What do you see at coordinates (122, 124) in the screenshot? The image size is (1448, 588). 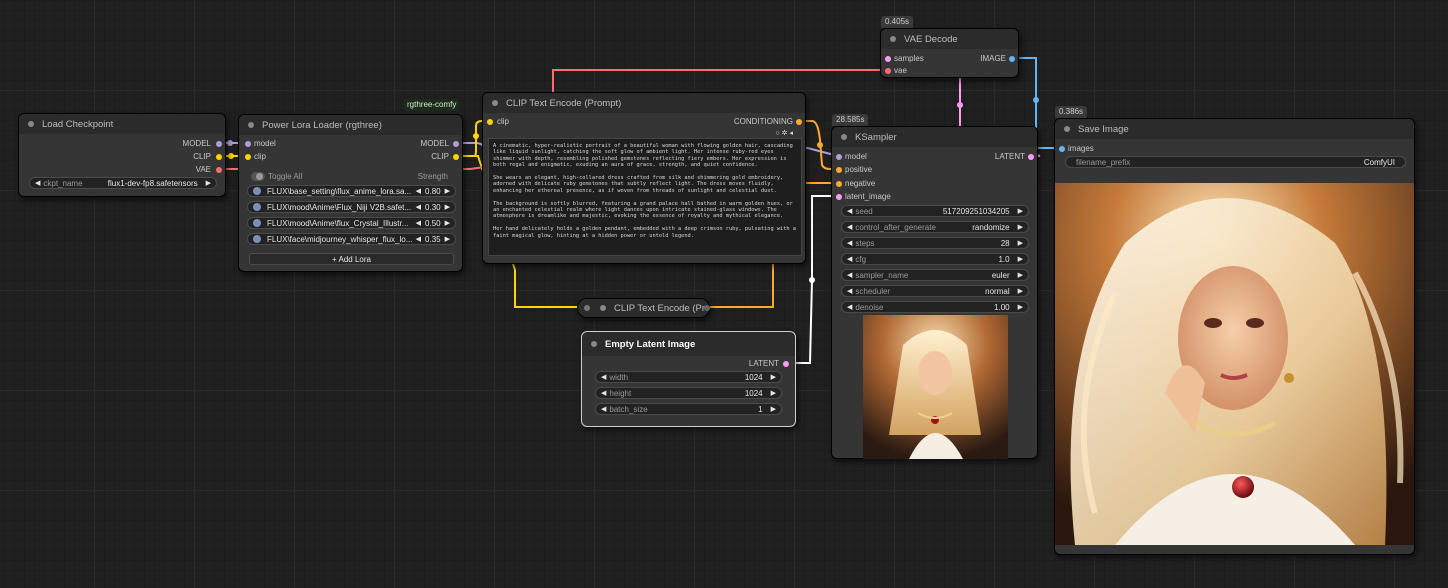 I see `node-title-bar: Load Checkpoint` at bounding box center [122, 124].